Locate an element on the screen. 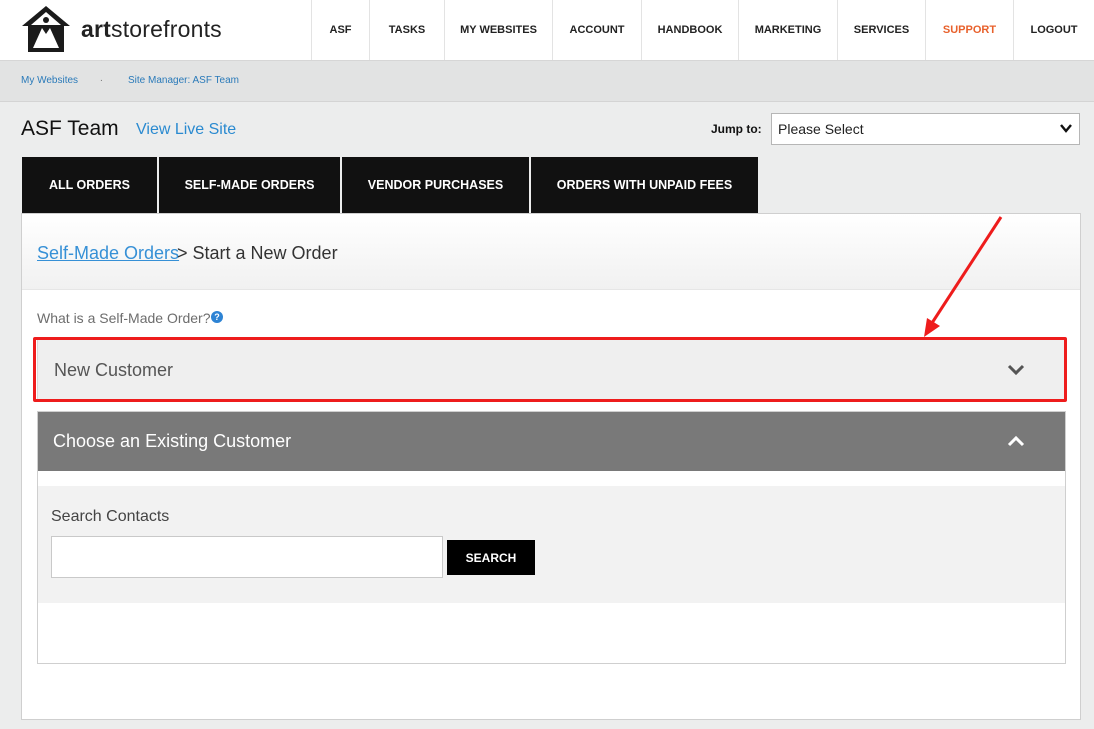  search-contacts-label: Search Contacts is located at coordinates (110, 516).